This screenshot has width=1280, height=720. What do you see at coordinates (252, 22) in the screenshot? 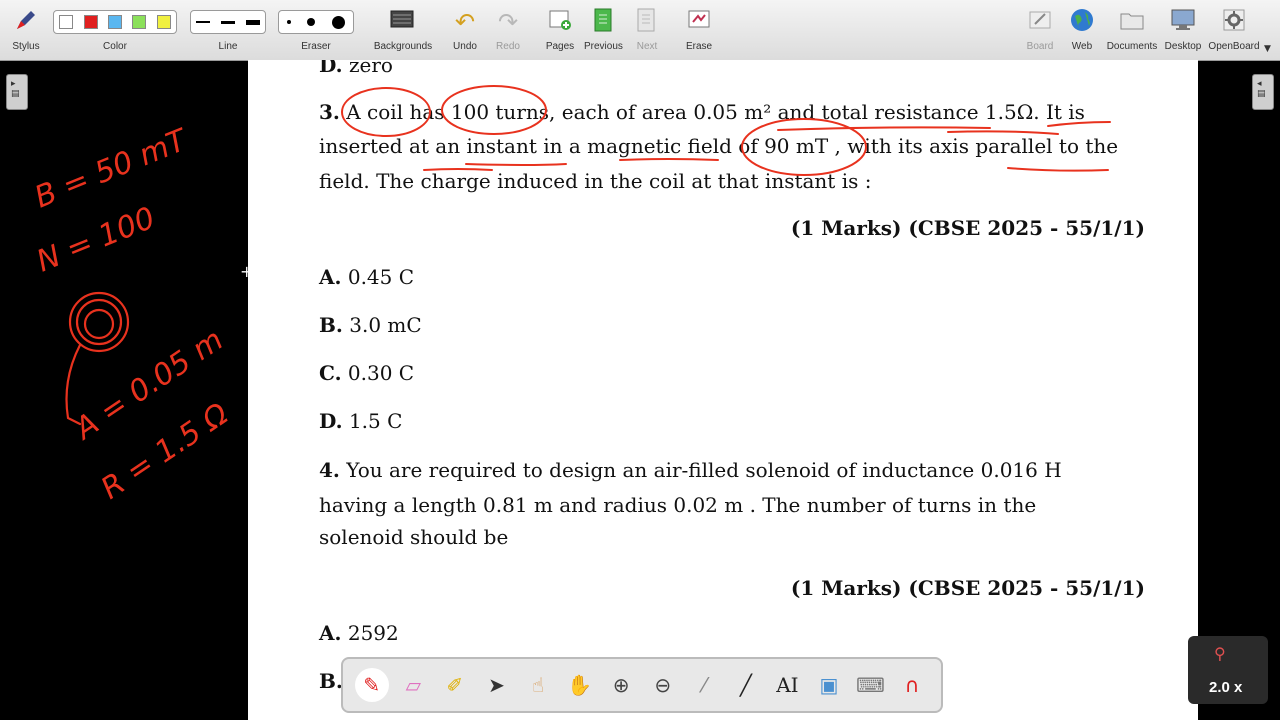
I see `line-thick` at bounding box center [252, 22].